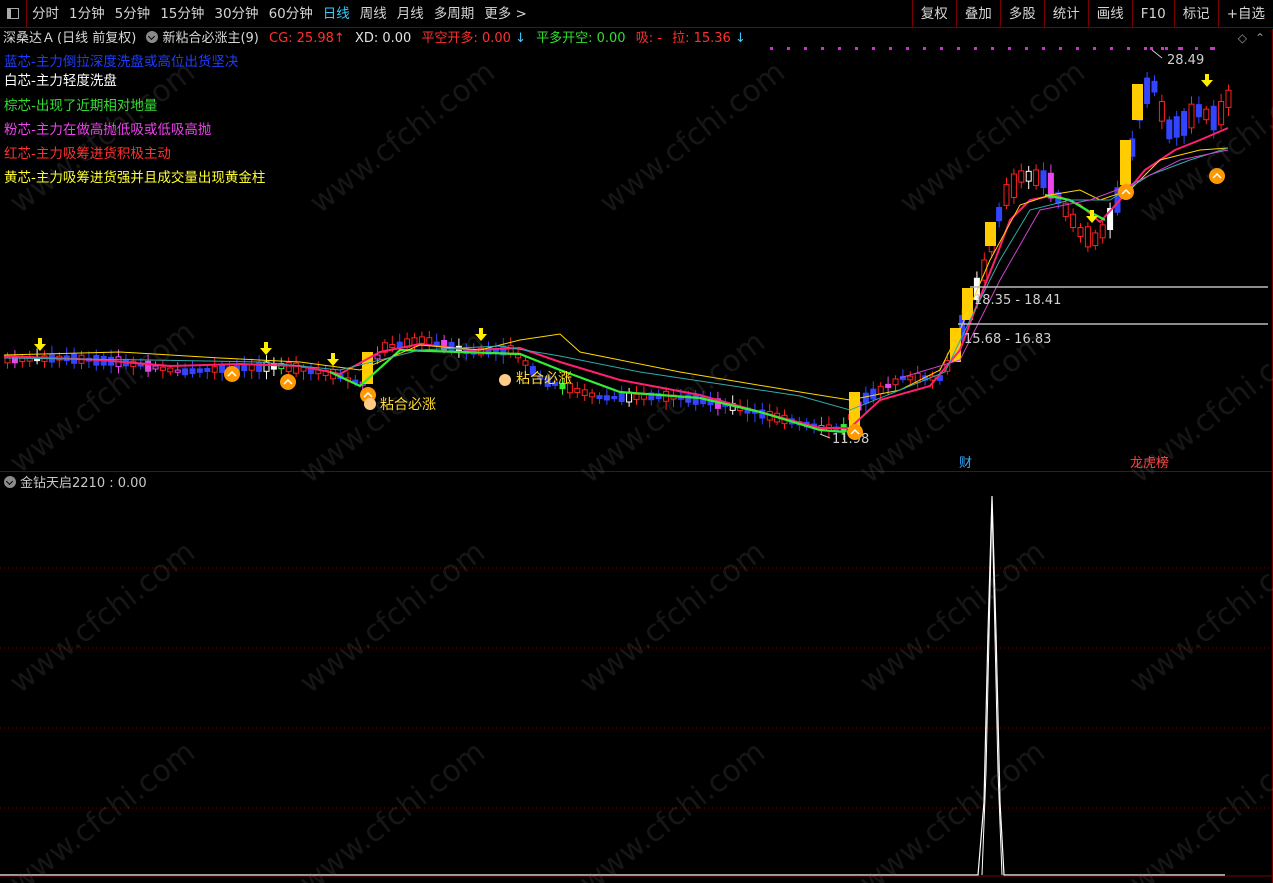 The height and width of the screenshot is (883, 1273). Describe the element at coordinates (1185, 60) in the screenshot. I see `high-price-label: 28.49` at that location.